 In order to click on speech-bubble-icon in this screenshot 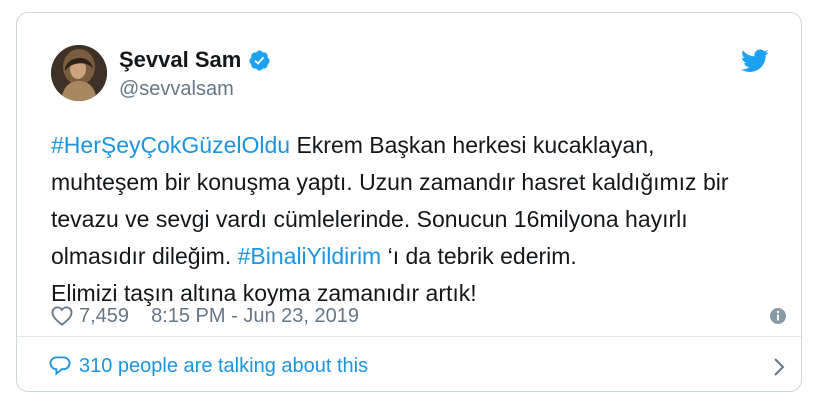, I will do `click(60, 366)`.